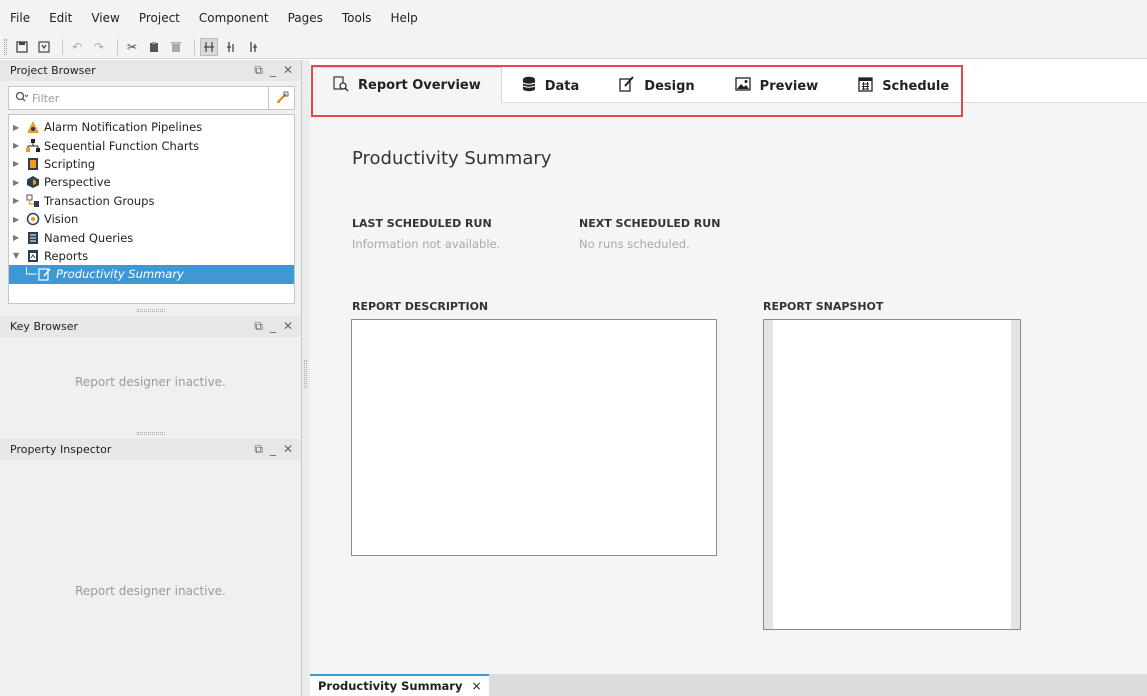 This screenshot has width=1147, height=696. I want to click on tree-item-scripting: ▶ Scripting, so click(151, 164).